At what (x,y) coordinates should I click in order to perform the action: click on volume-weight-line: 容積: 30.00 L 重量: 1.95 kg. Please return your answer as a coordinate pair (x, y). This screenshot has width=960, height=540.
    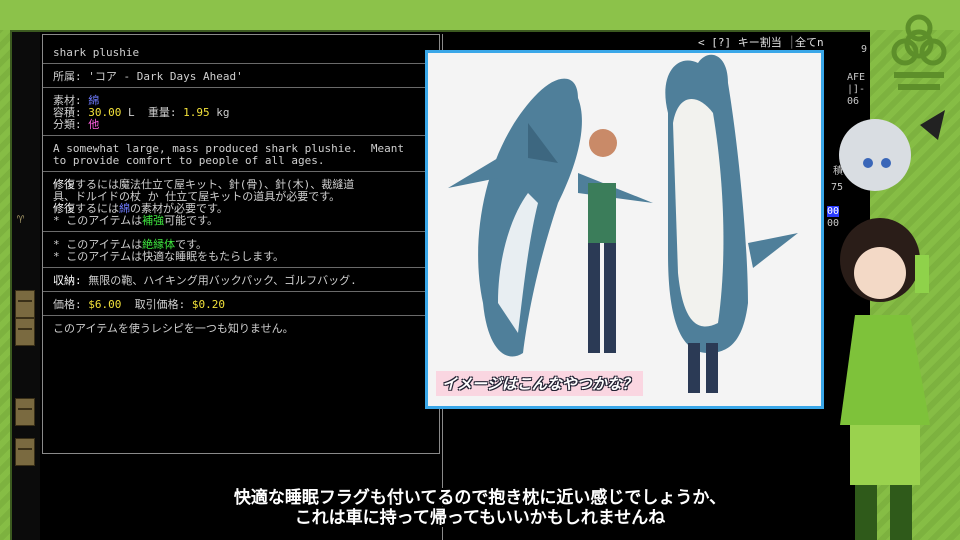
    Looking at the image, I should click on (141, 112).